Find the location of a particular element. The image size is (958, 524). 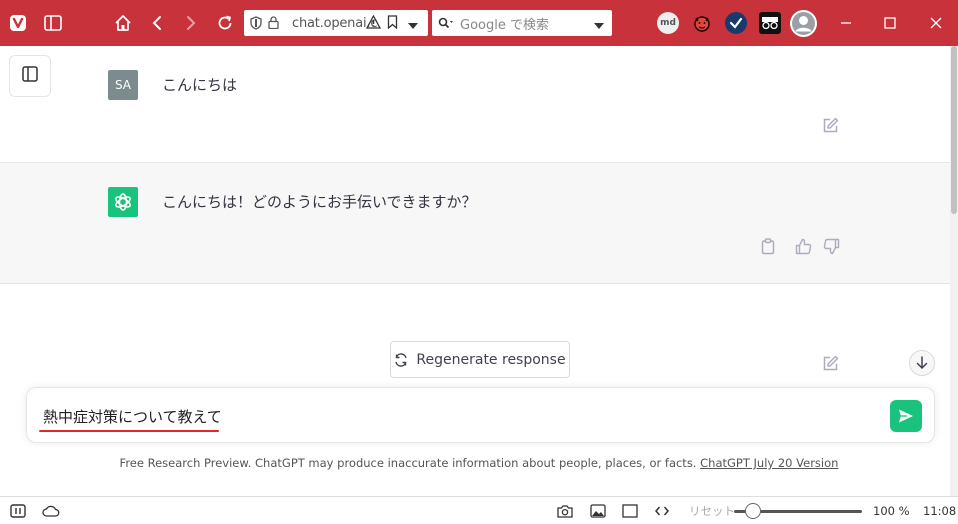

copy-icon is located at coordinates (769, 247).